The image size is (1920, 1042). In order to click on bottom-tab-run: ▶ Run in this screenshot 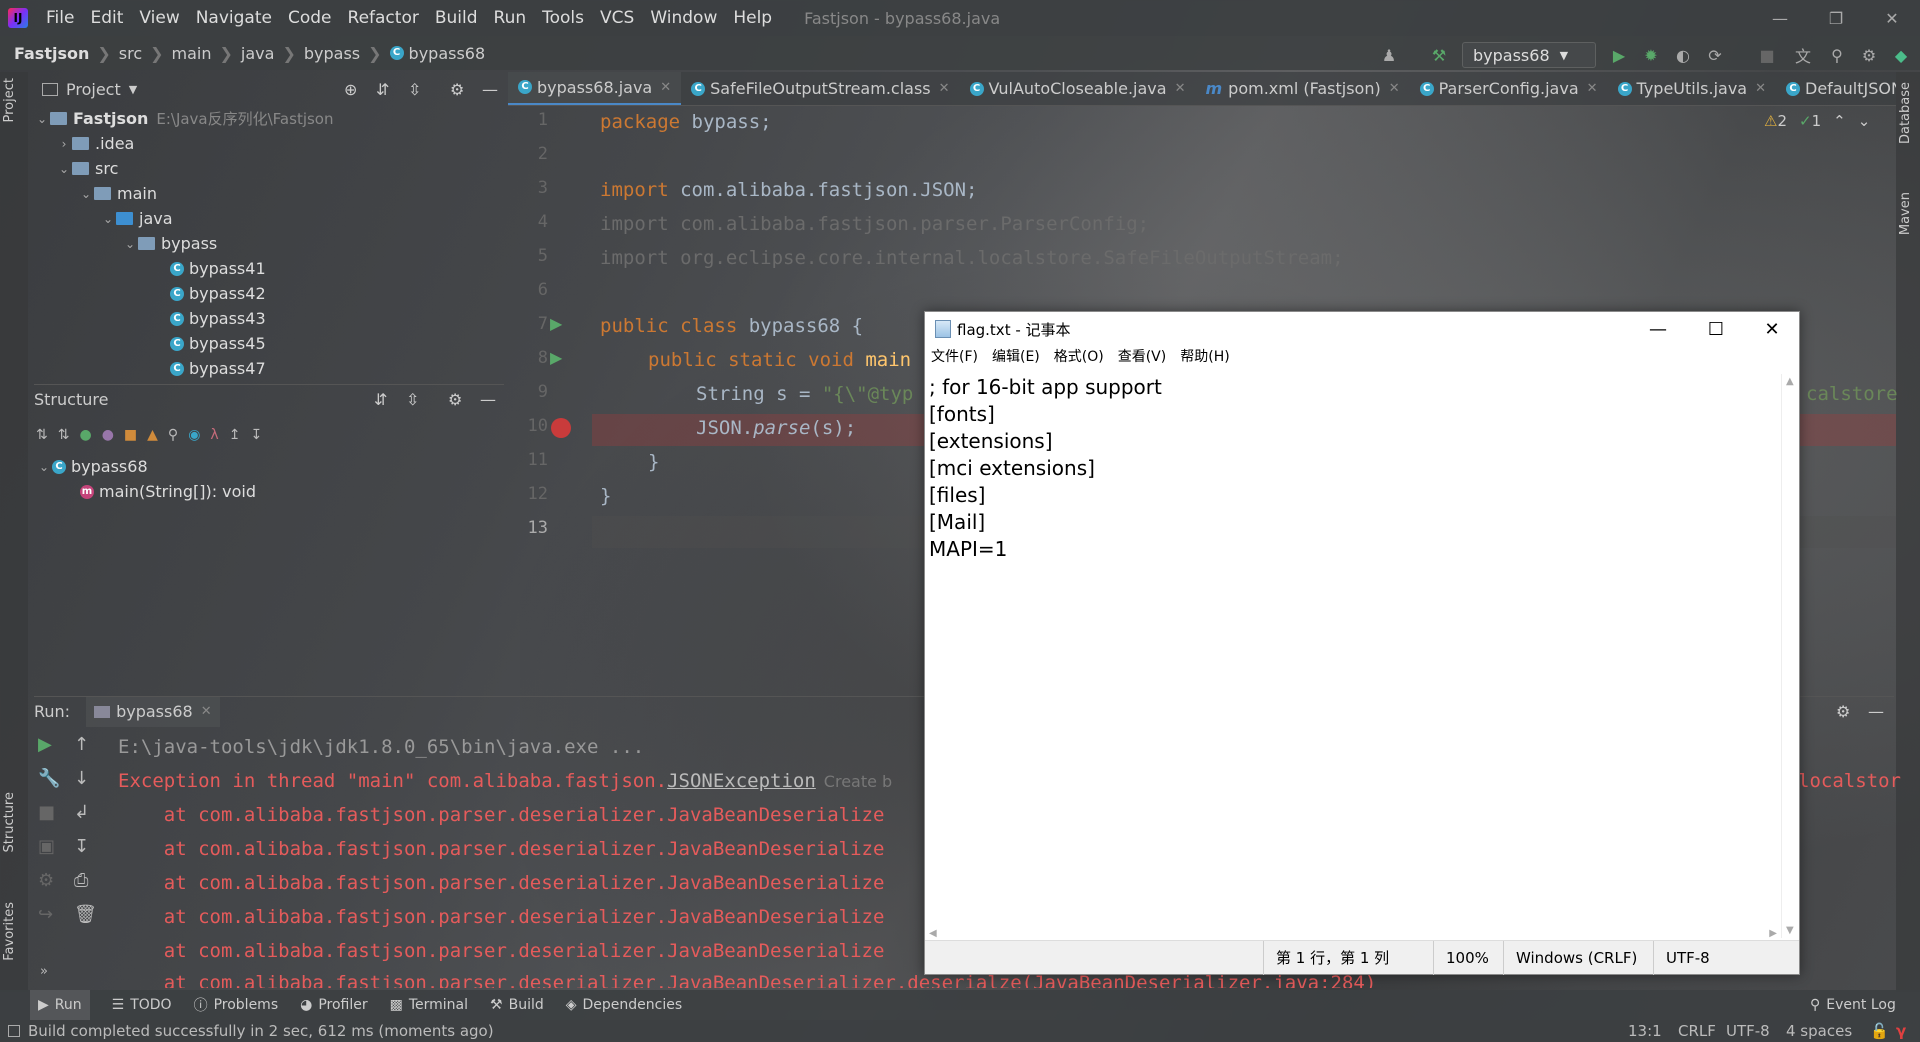, I will do `click(60, 1005)`.